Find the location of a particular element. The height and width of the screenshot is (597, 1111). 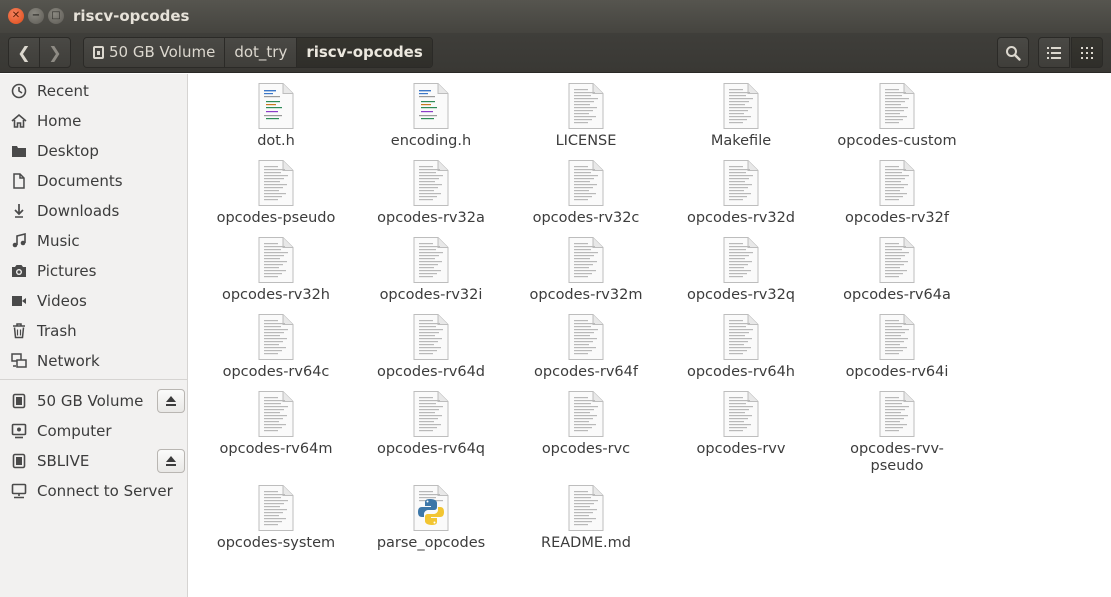

chevron-right-icon: ❯ is located at coordinates (55, 52).